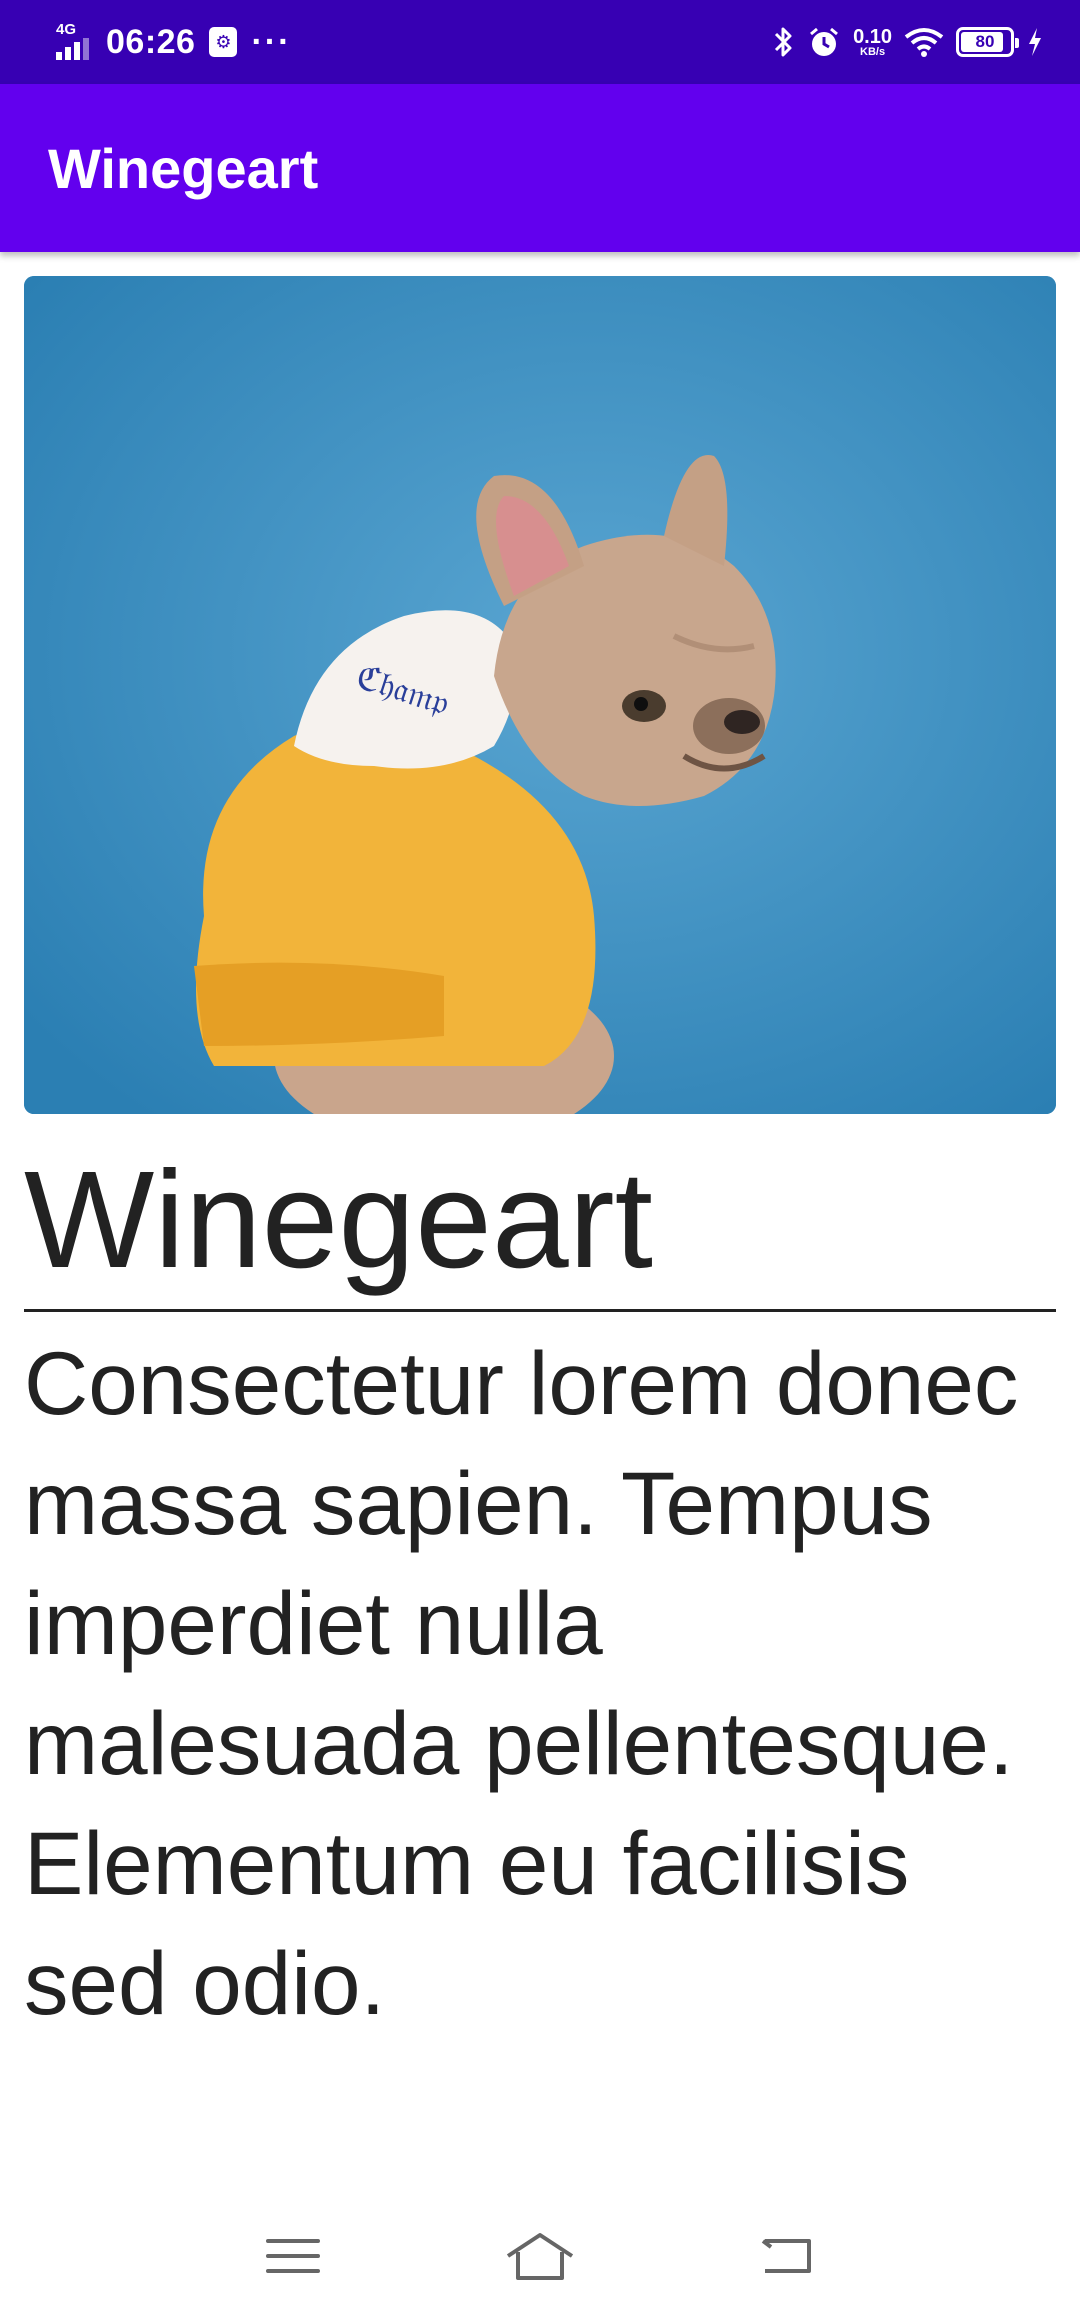 This screenshot has width=1080, height=2316. What do you see at coordinates (540, 1310) in the screenshot?
I see `heading-divider` at bounding box center [540, 1310].